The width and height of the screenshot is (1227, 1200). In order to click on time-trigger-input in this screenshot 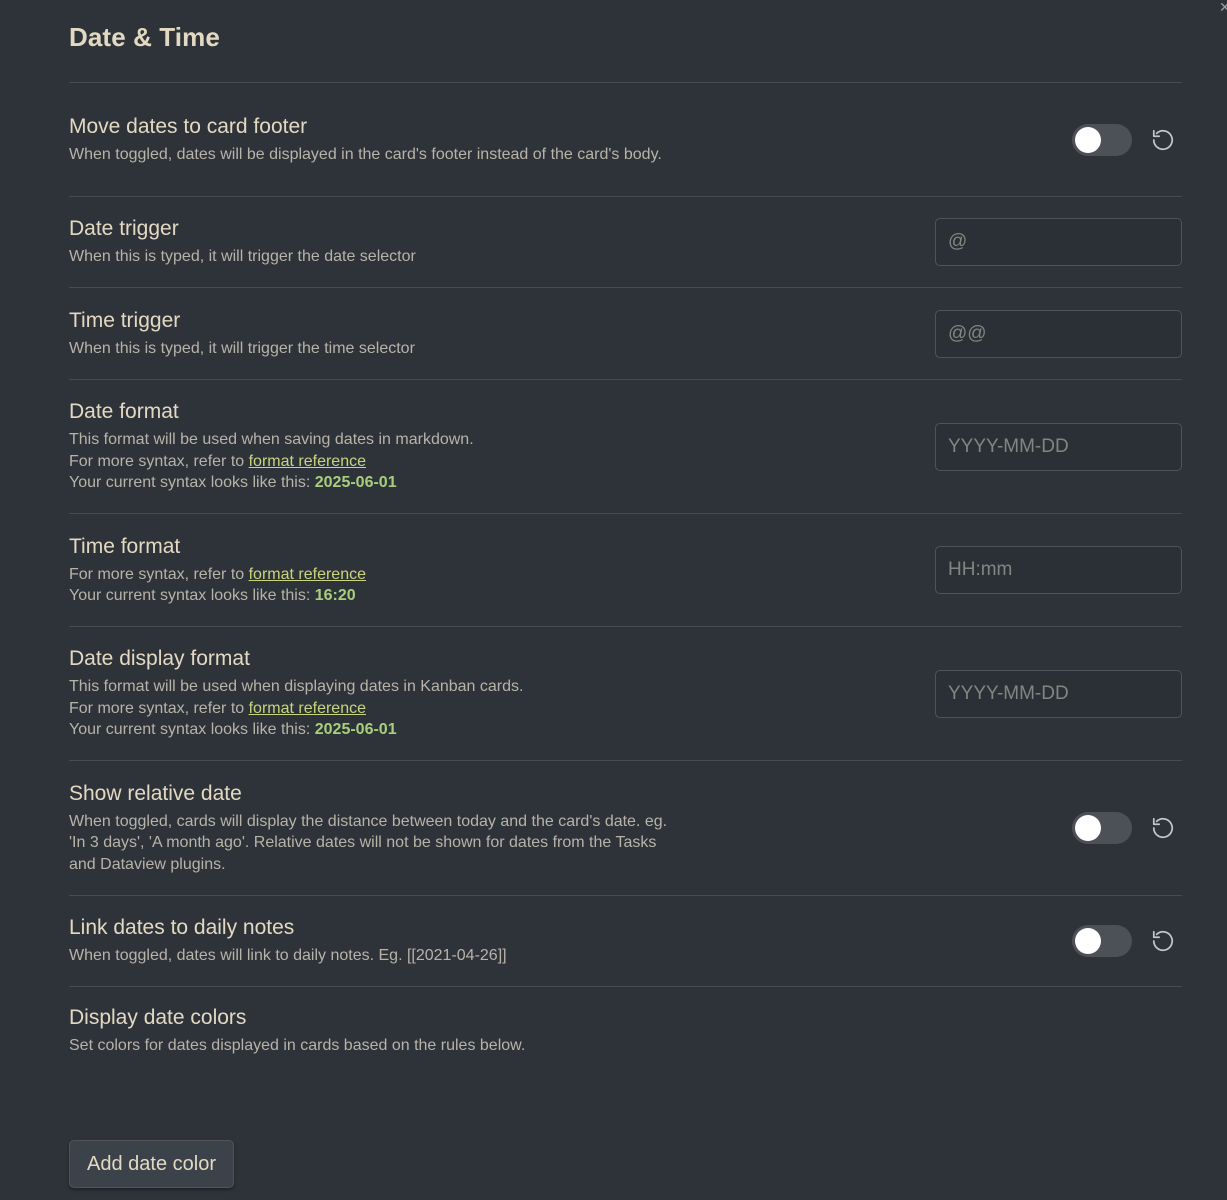, I will do `click(1058, 333)`.